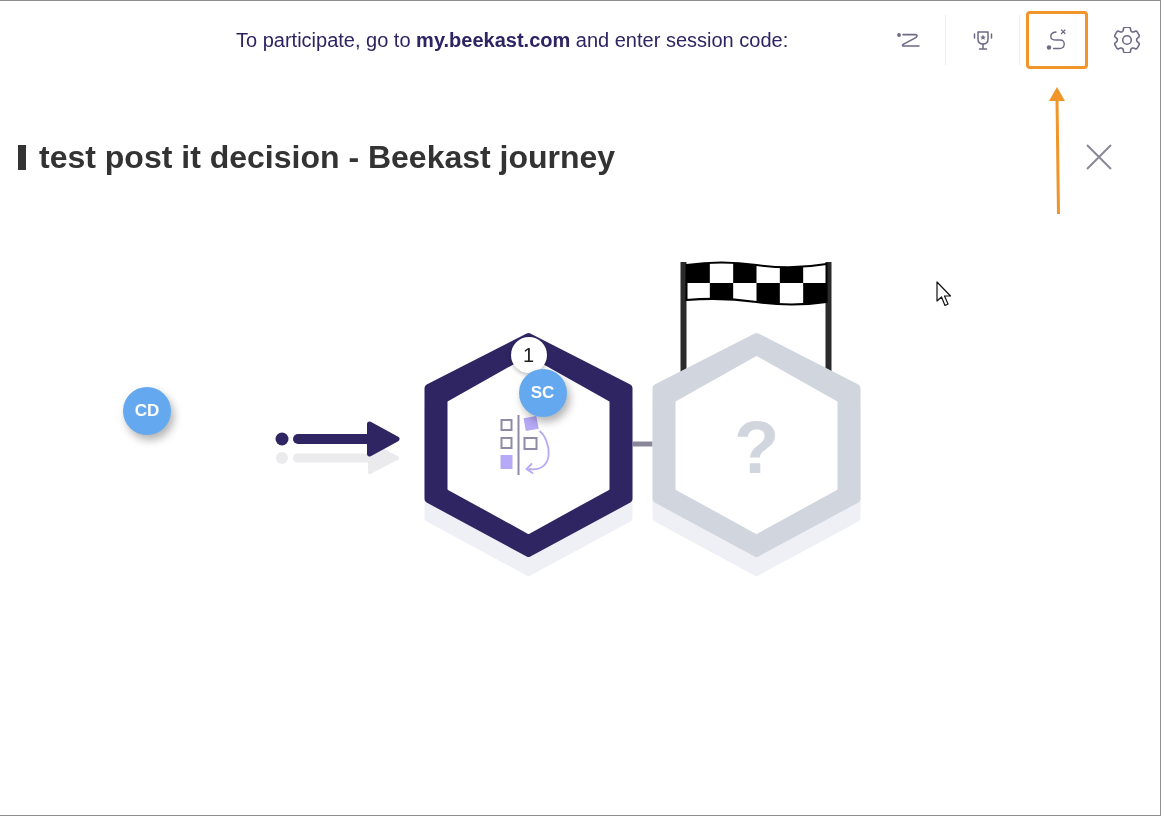 Image resolution: width=1164 pixels, height=817 pixels. I want to click on route-button, so click(1057, 40).